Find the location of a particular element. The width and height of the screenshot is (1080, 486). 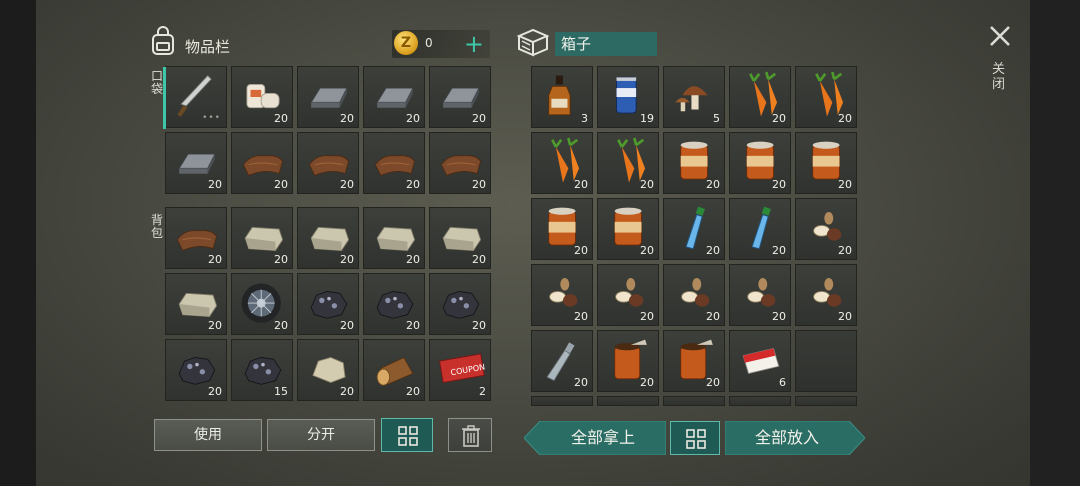

slot-soda-can: 19 is located at coordinates (628, 97).